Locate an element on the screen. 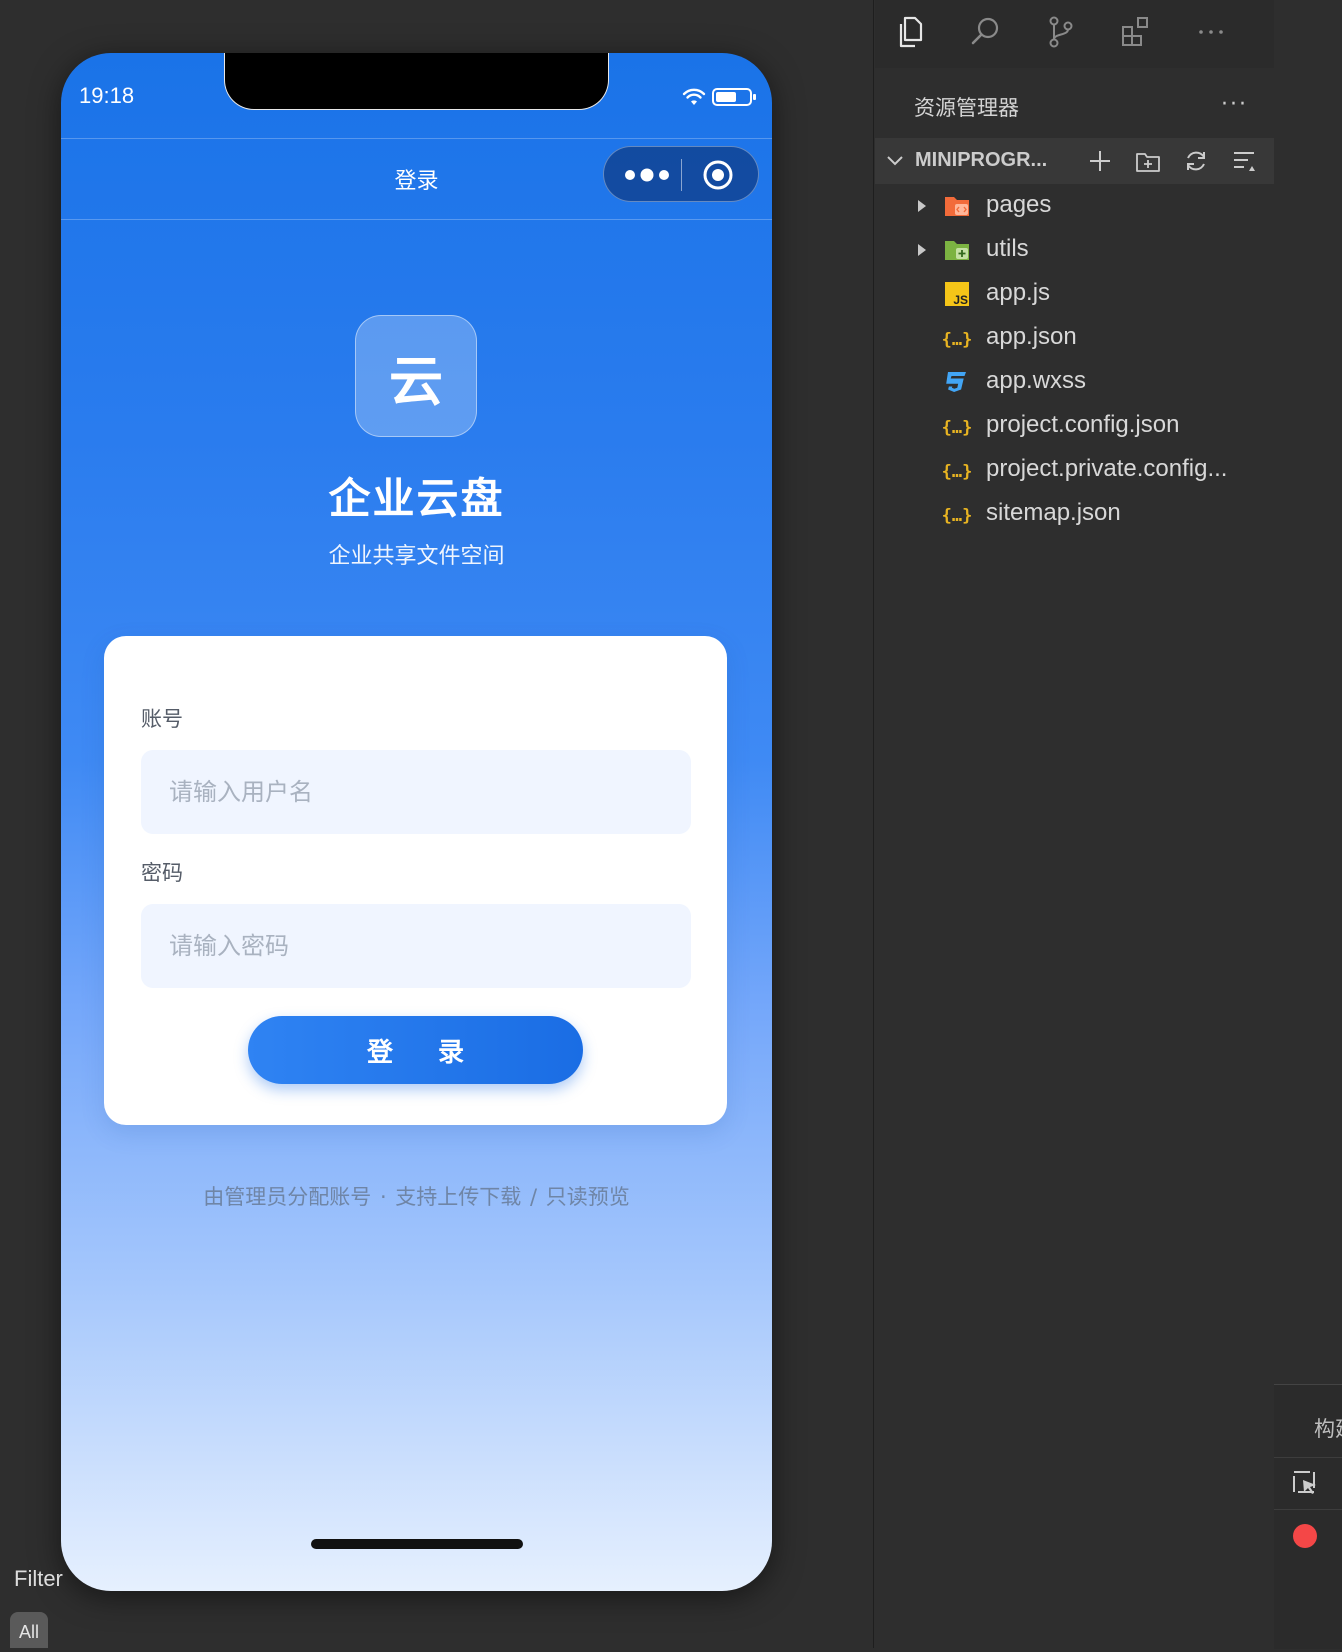 This screenshot has width=1342, height=1652. devtools-panel: 构建 is located at coordinates (1308, 1516).